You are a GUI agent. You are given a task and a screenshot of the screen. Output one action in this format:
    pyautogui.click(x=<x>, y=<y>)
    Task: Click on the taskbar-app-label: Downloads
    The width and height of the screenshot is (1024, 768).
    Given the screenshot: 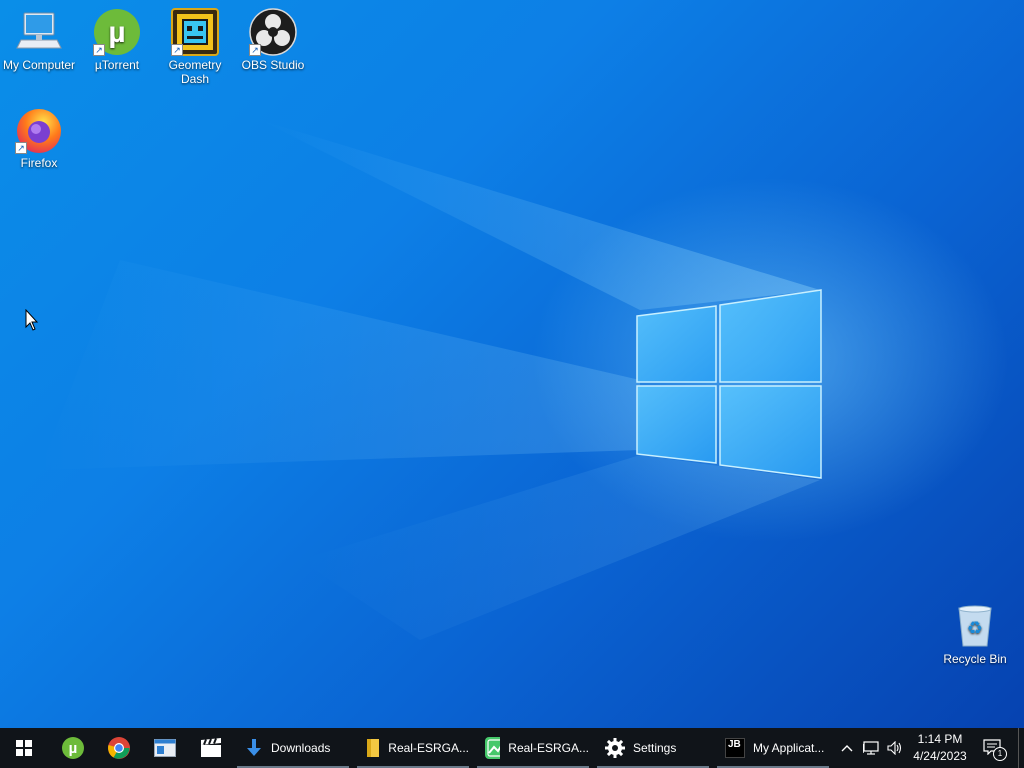 What is the action you would take?
    pyautogui.click(x=301, y=748)
    